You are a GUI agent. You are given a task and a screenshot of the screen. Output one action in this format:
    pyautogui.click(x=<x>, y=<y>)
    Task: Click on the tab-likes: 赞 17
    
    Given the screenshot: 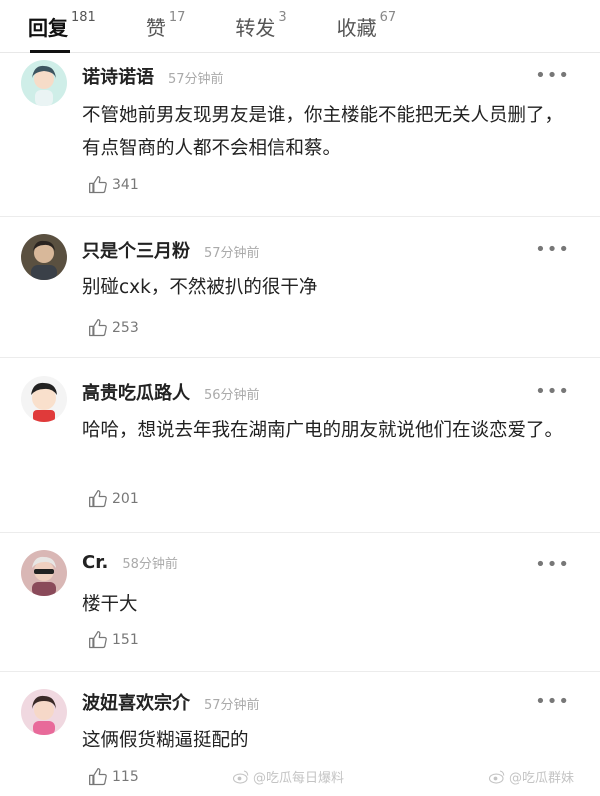 What is the action you would take?
    pyautogui.click(x=165, y=25)
    